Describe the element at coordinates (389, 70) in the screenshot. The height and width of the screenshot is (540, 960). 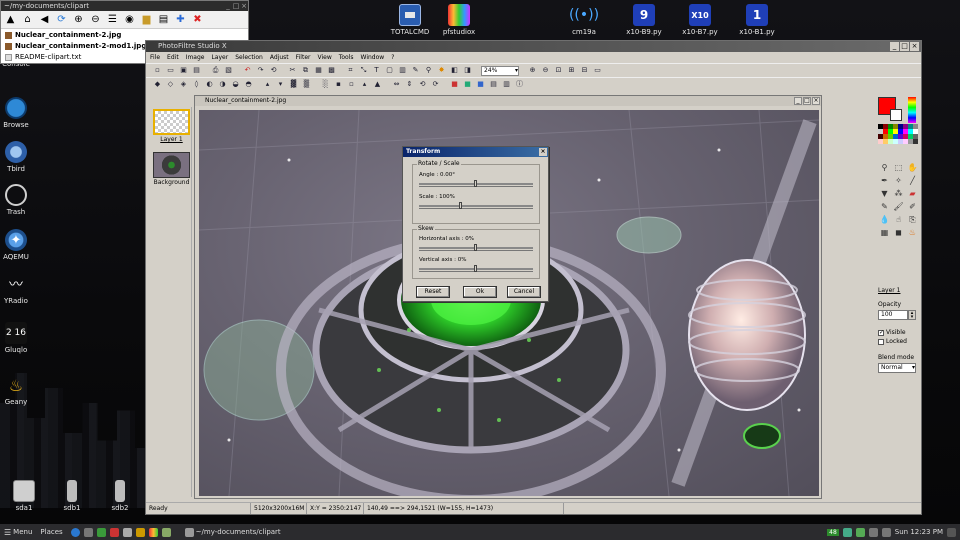
I see `frame-icon: ▢` at that location.